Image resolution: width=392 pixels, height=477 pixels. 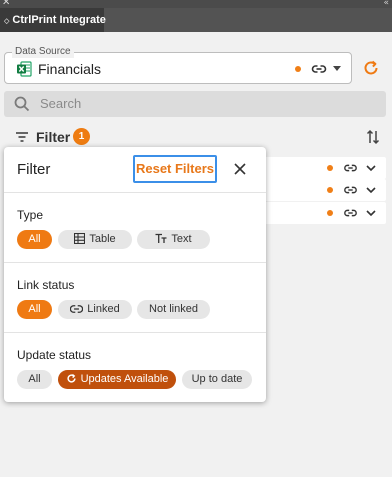 What do you see at coordinates (103, 309) in the screenshot?
I see `chip-label: Linked` at bounding box center [103, 309].